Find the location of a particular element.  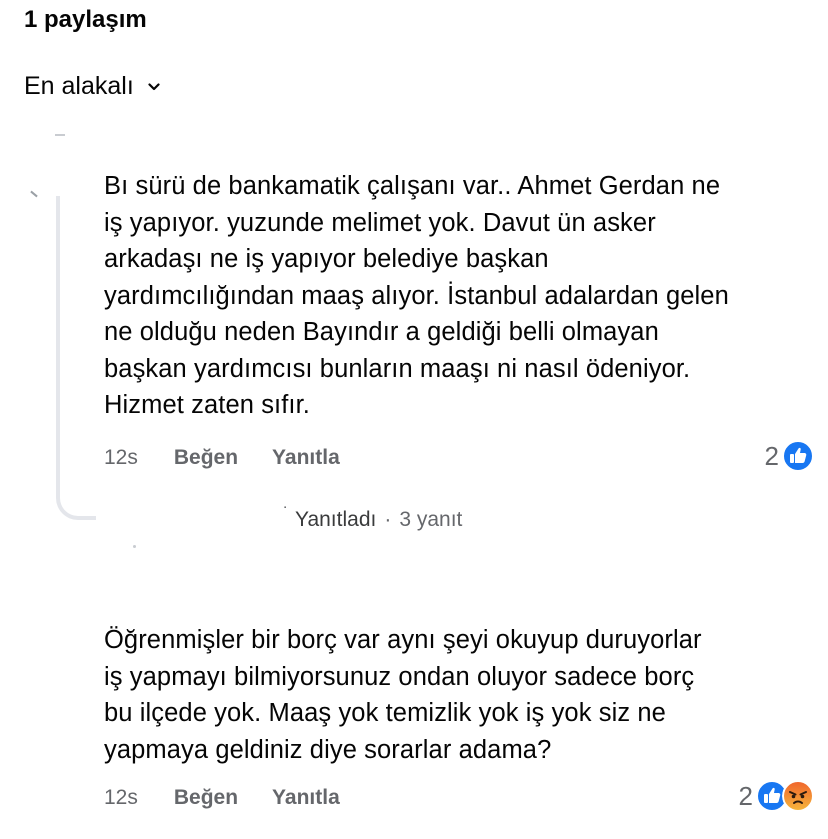

sort-label: En alakalı is located at coordinates (79, 86).